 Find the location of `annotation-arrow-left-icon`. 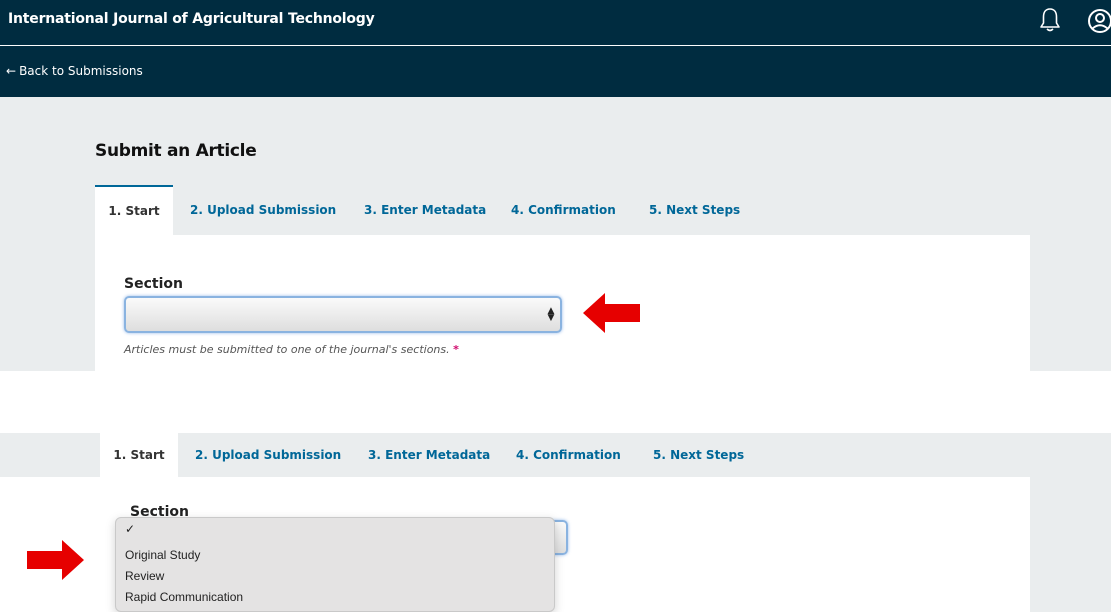

annotation-arrow-left-icon is located at coordinates (611, 313).